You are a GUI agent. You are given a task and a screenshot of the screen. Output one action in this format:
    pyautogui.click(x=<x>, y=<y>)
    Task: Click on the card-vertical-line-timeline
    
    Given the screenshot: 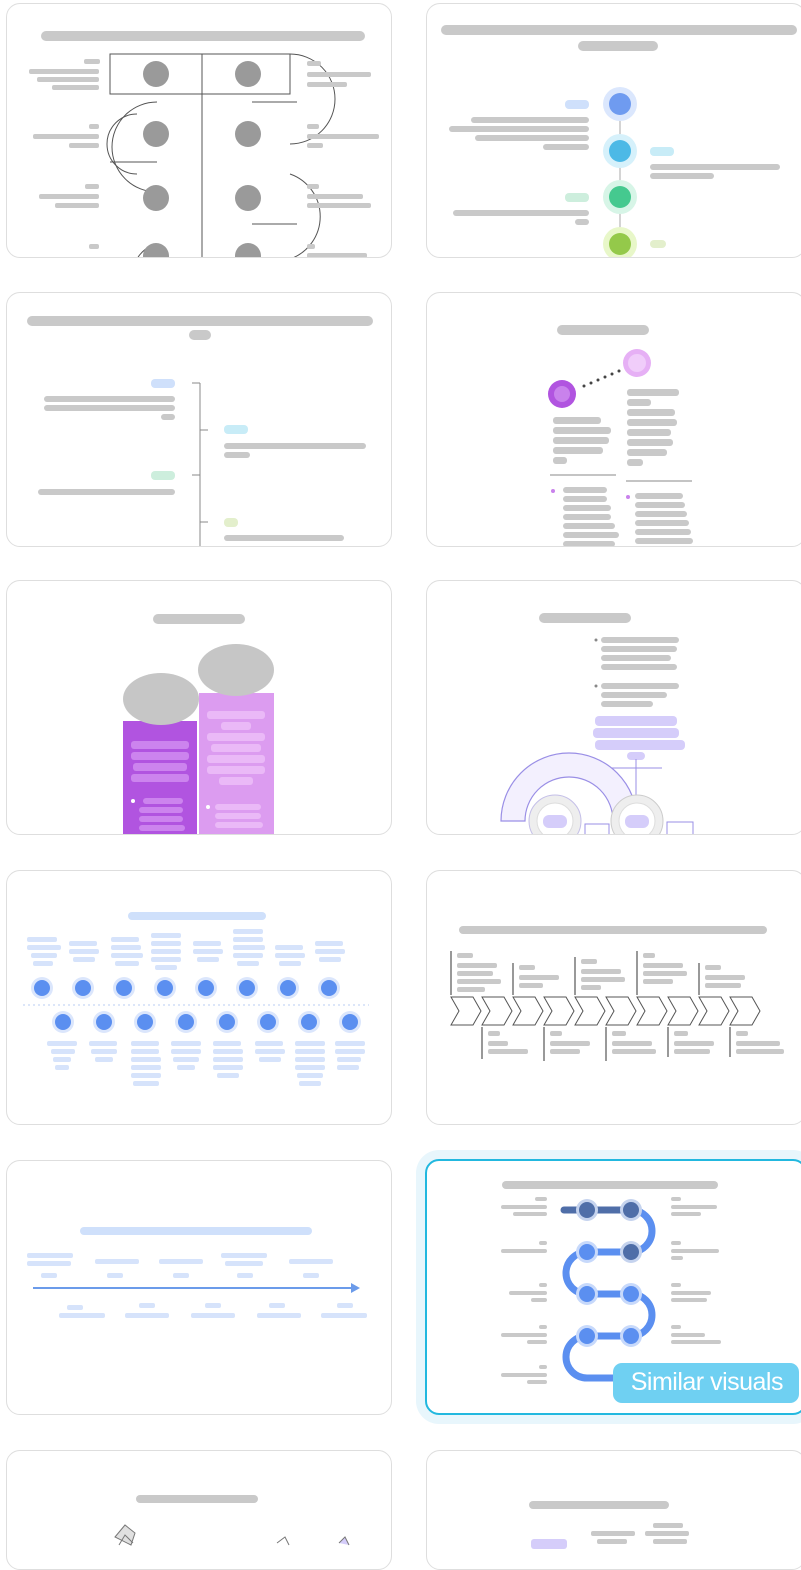 What is the action you would take?
    pyautogui.click(x=199, y=419)
    